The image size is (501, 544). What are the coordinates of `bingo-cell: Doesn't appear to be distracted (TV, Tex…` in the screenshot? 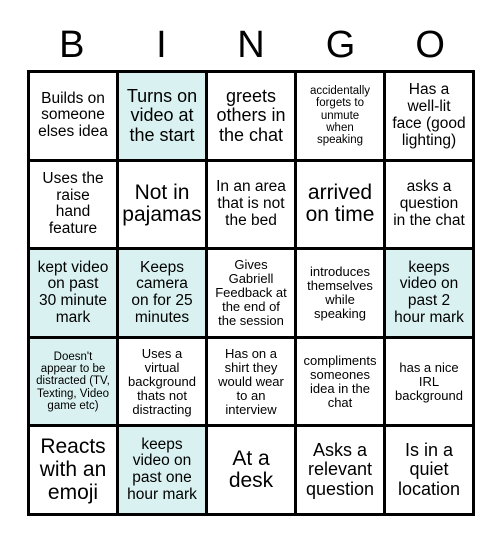 It's located at (74, 383).